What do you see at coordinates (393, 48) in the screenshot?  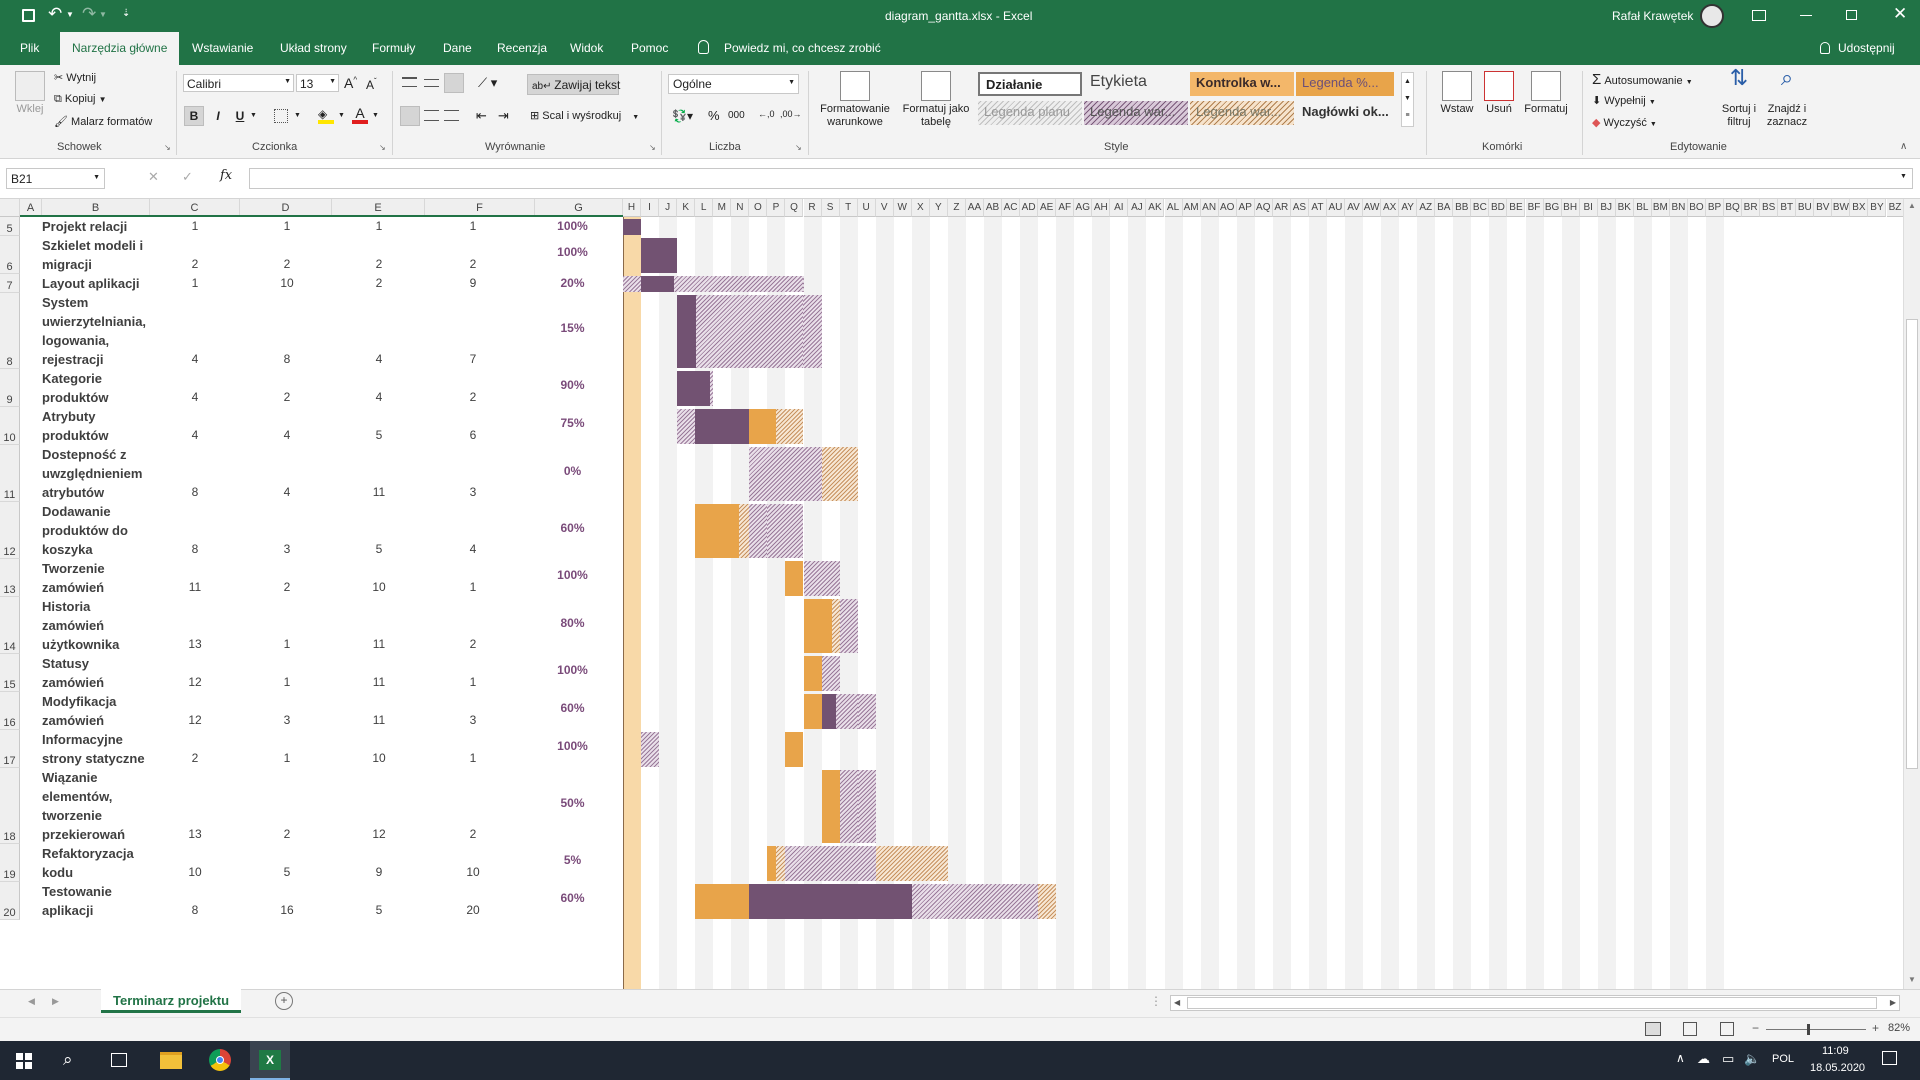 I see `tab-formulas: Formuły` at bounding box center [393, 48].